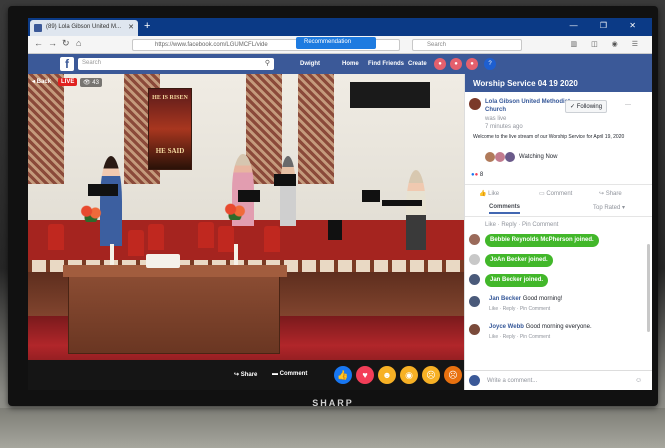 The height and width of the screenshot is (448, 665). Describe the element at coordinates (170, 129) in the screenshot. I see `easter-banner: HE IS RISEN HE SAID` at that location.